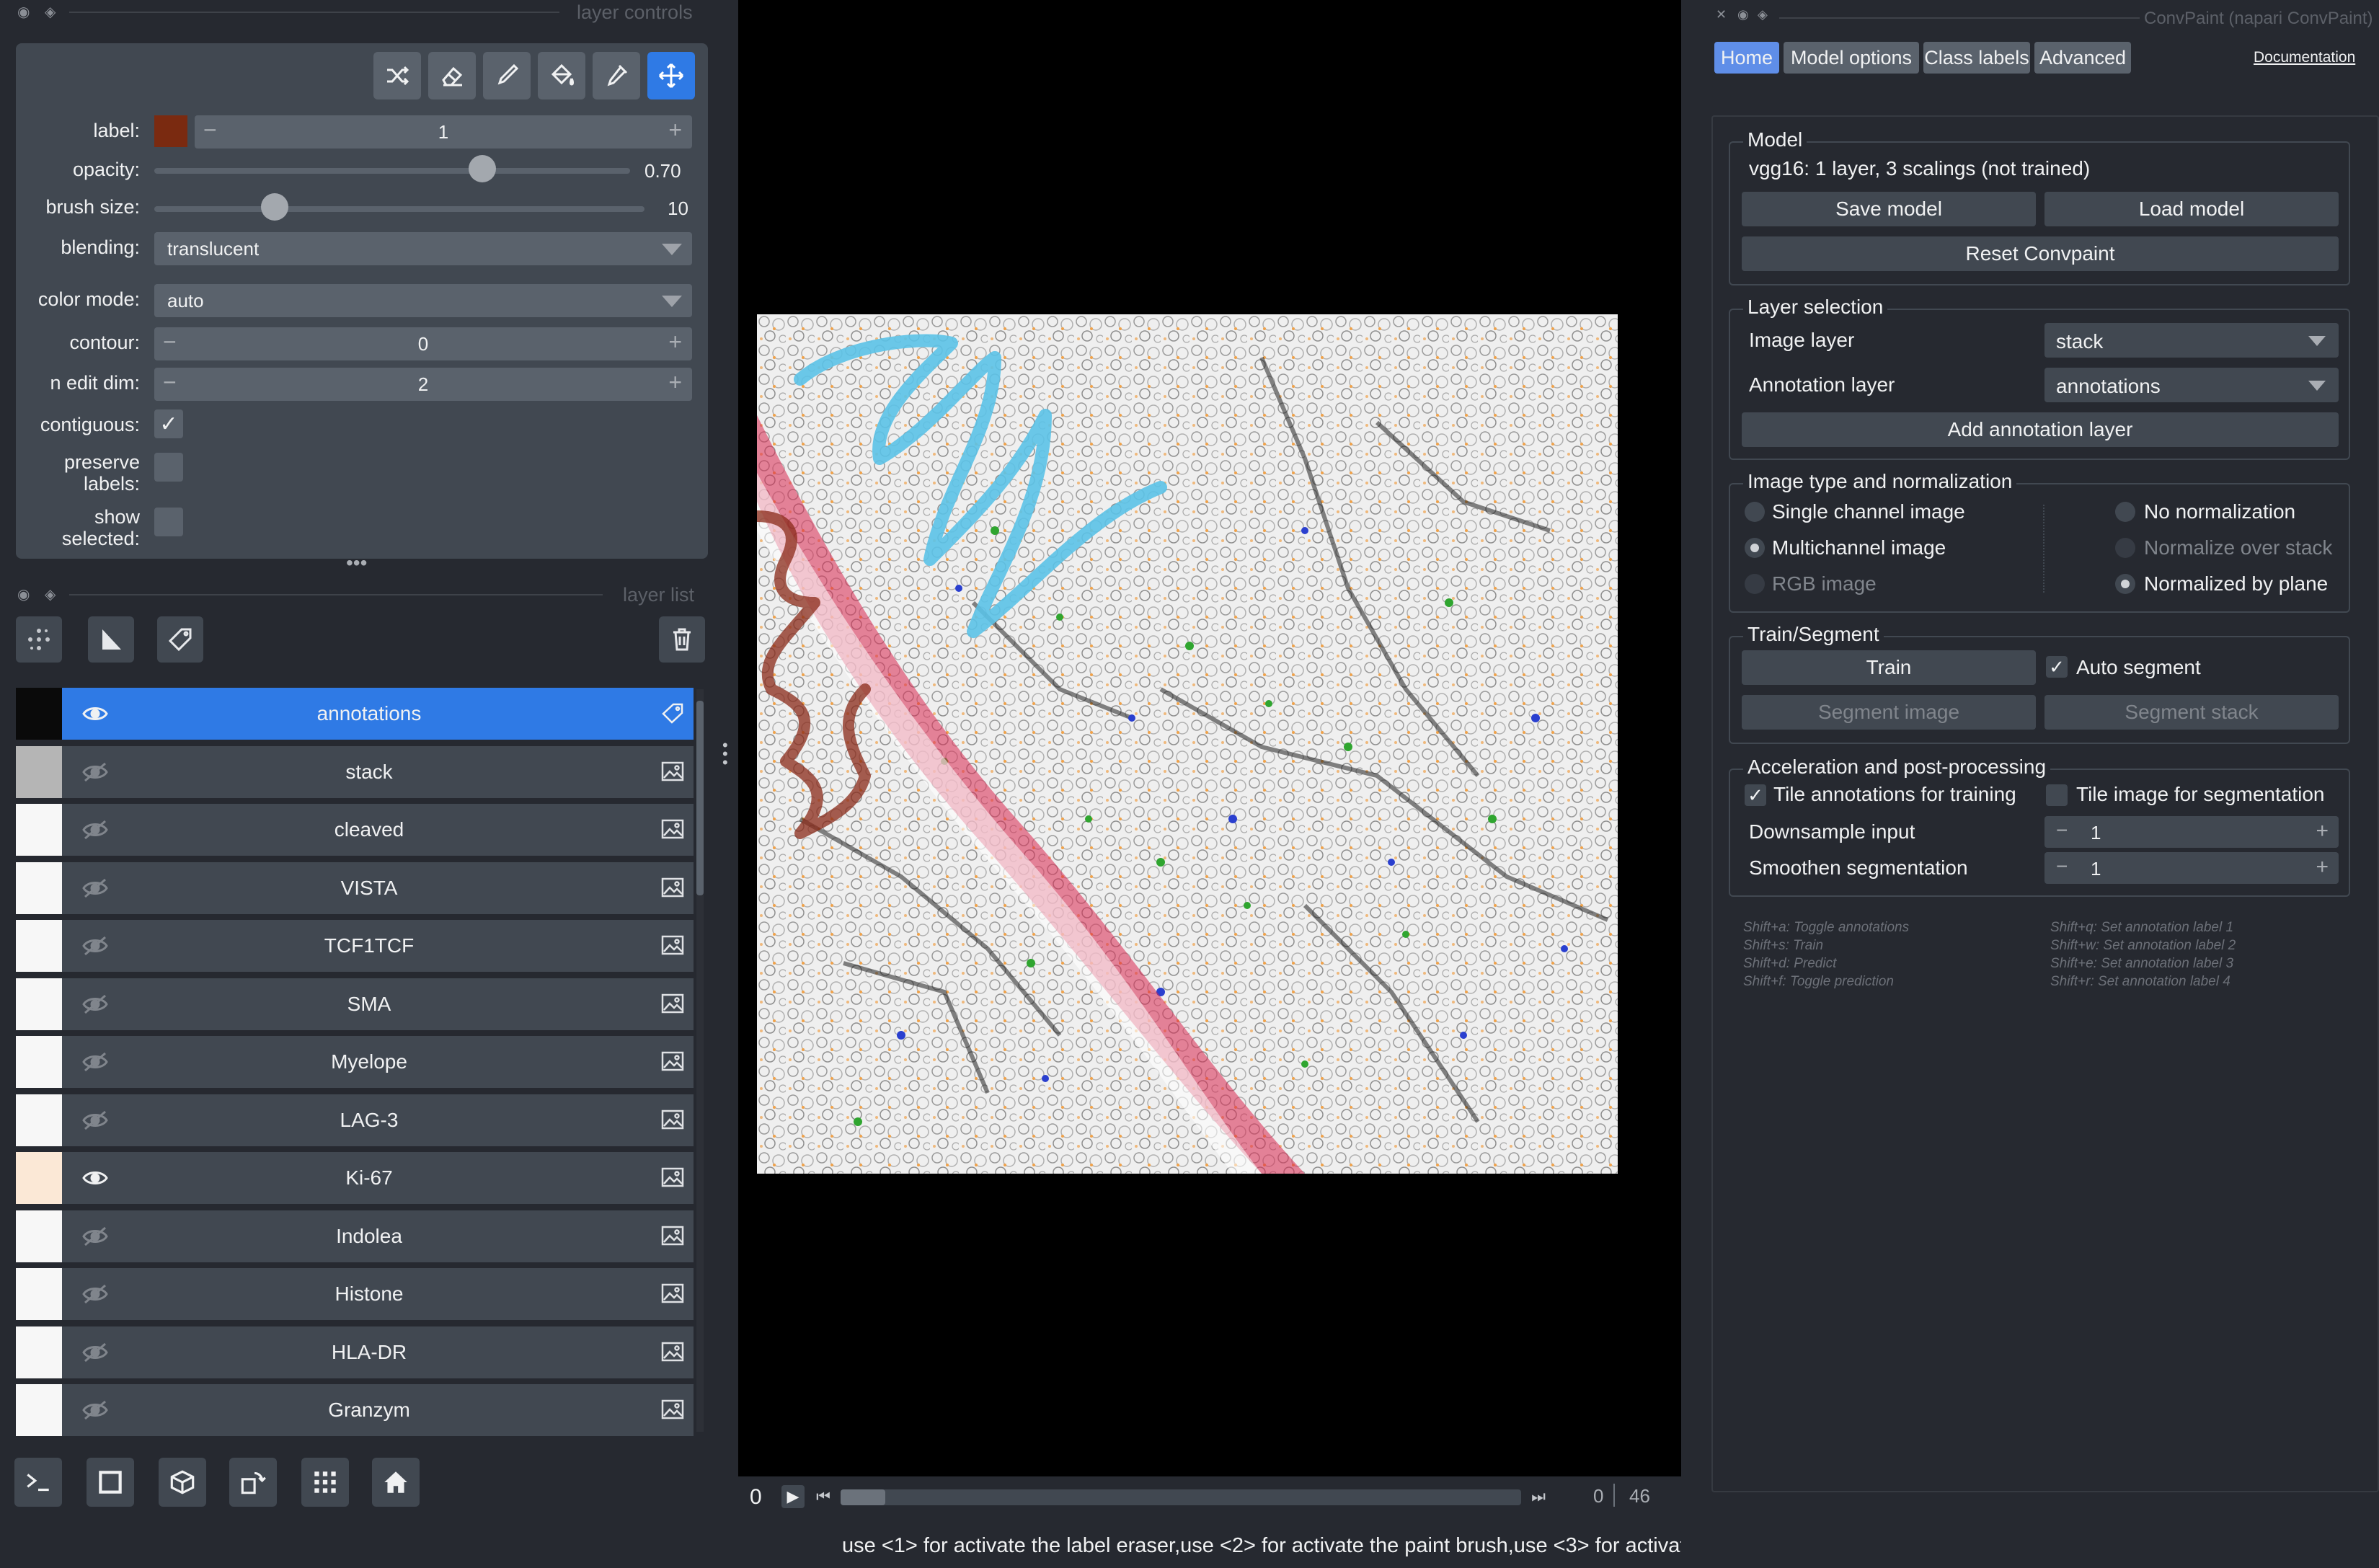  I want to click on layer-list-scrollbar-handle, so click(700, 798).